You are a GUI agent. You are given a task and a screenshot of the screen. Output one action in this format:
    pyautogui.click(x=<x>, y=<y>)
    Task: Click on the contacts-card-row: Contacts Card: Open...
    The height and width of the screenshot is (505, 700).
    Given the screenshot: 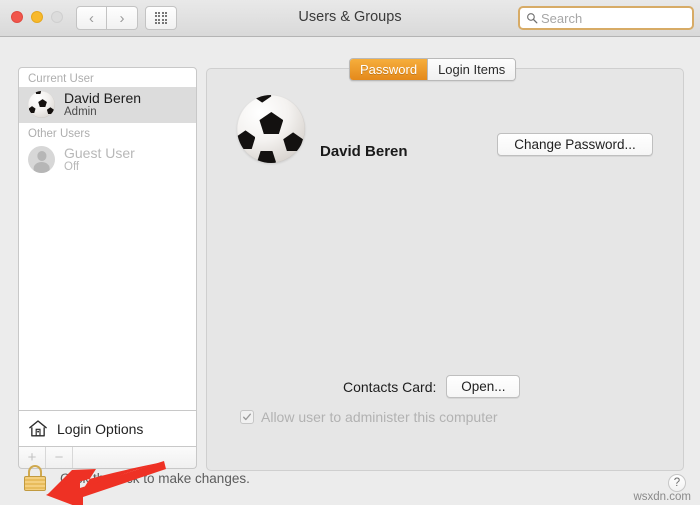 What is the action you would take?
    pyautogui.click(x=432, y=386)
    